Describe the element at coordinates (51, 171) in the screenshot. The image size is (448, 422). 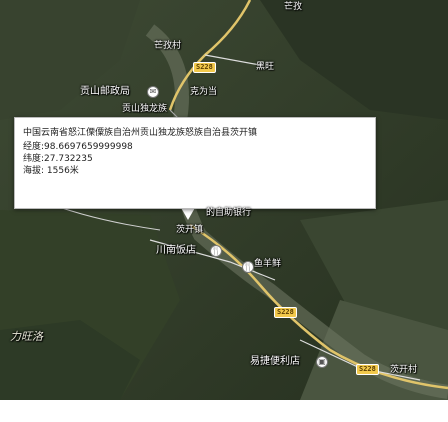
I see `popup-altitude: 海拔: 1556米` at that location.